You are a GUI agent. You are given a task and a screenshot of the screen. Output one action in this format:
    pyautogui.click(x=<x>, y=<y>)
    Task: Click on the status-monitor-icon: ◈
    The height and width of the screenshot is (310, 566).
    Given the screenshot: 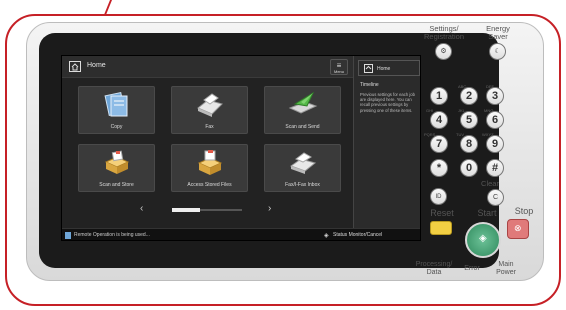 What is the action you would take?
    pyautogui.click(x=326, y=236)
    